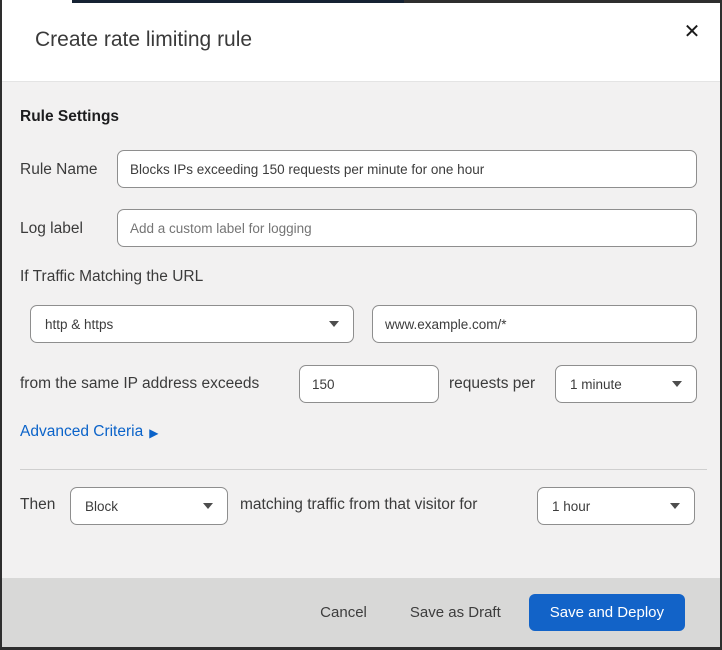  What do you see at coordinates (455, 612) in the screenshot?
I see `save-as-draft-button: Save as Draft` at bounding box center [455, 612].